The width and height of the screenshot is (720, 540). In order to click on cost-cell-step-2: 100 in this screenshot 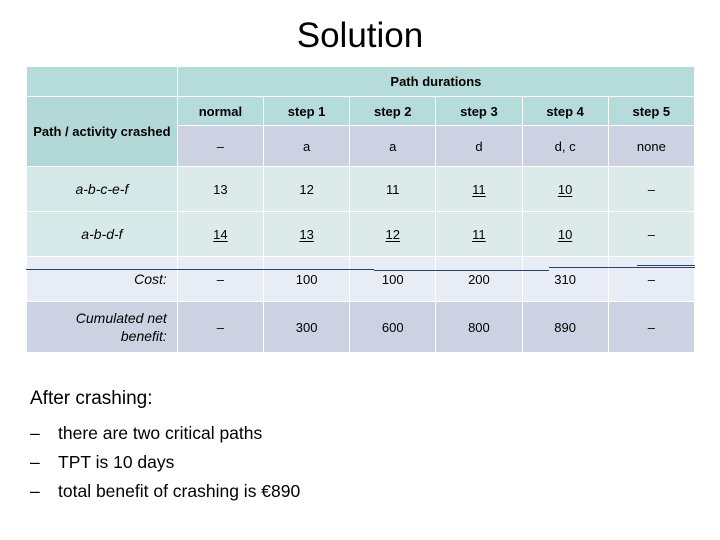, I will do `click(393, 279)`.